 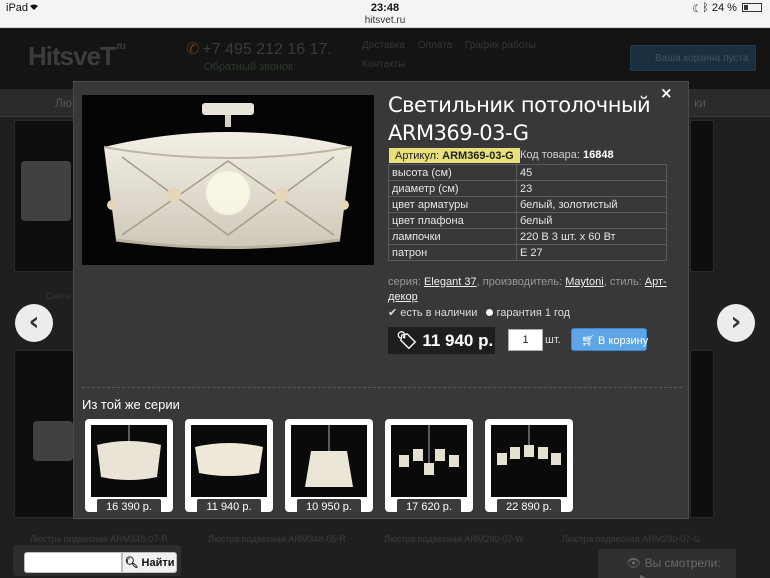 What do you see at coordinates (73, 562) in the screenshot?
I see `search-input` at bounding box center [73, 562].